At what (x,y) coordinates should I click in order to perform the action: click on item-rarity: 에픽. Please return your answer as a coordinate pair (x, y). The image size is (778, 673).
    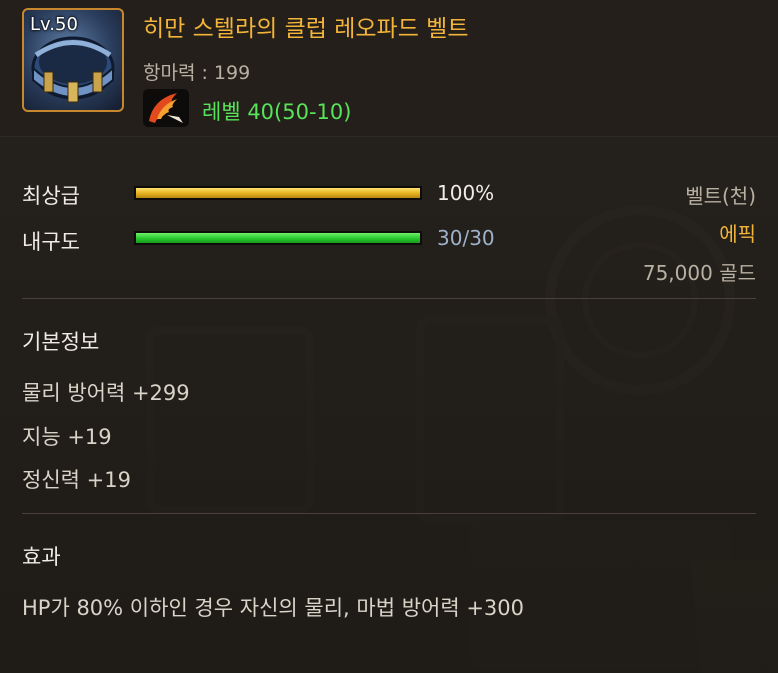
    Looking at the image, I should click on (737, 234).